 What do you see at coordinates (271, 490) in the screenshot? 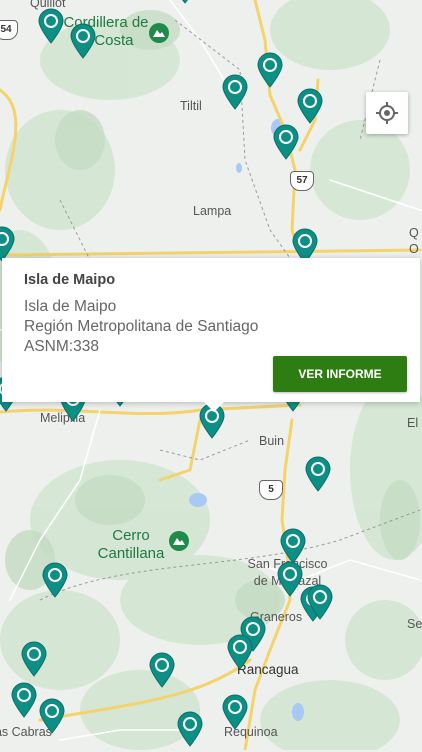
I see `route-shield: 5` at bounding box center [271, 490].